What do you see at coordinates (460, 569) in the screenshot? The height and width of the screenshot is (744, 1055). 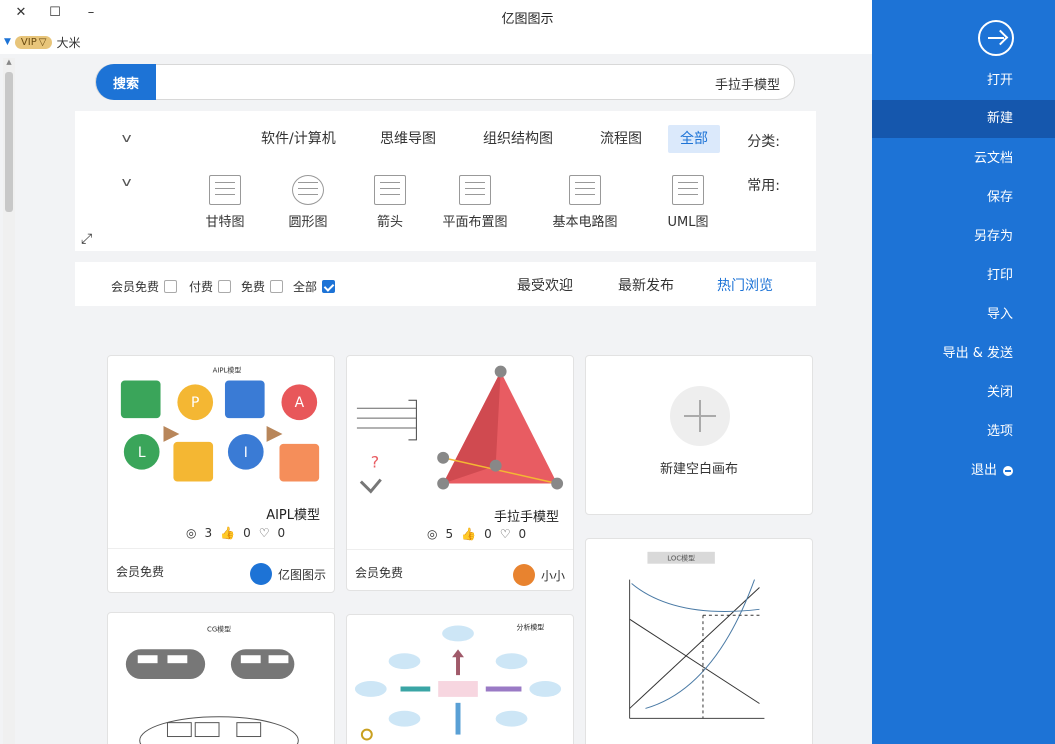 I see `card-footer: 小小 会员免费` at bounding box center [460, 569].